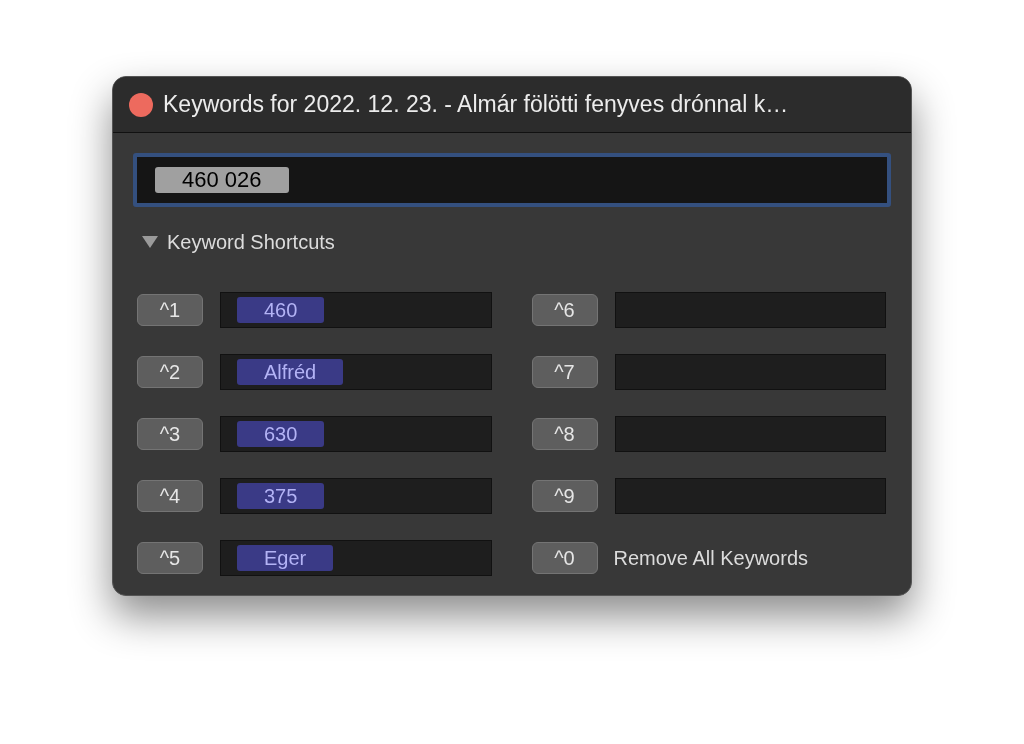 Image resolution: width=1024 pixels, height=744 pixels. What do you see at coordinates (222, 180) in the screenshot?
I see `keyword-token: 460 026` at bounding box center [222, 180].